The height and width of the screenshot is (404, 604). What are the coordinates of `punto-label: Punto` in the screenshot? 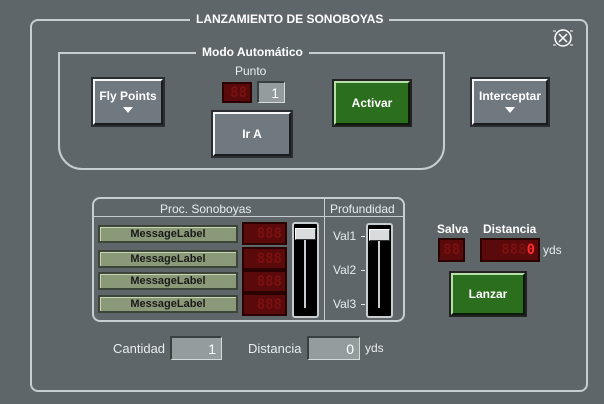 It's located at (251, 71).